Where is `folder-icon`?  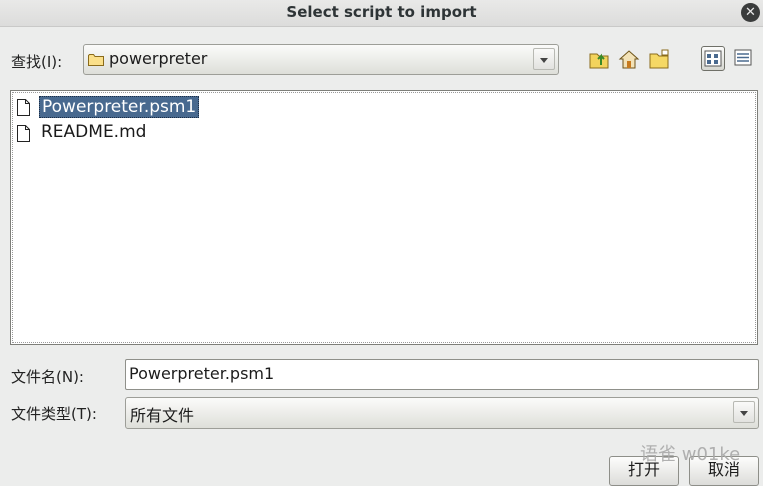 folder-icon is located at coordinates (96, 58).